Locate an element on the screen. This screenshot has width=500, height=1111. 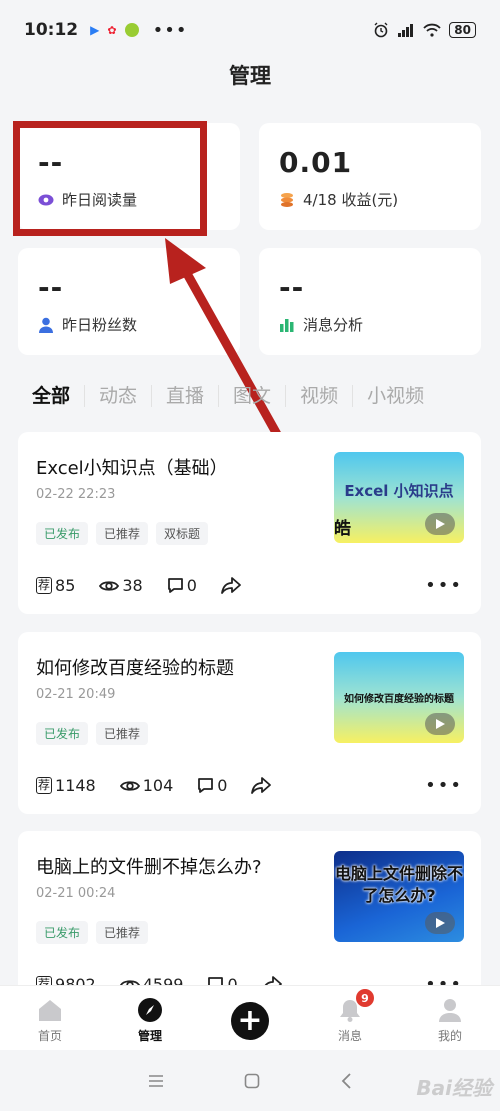
nav-label: 我的 is located at coordinates (449, 1036).